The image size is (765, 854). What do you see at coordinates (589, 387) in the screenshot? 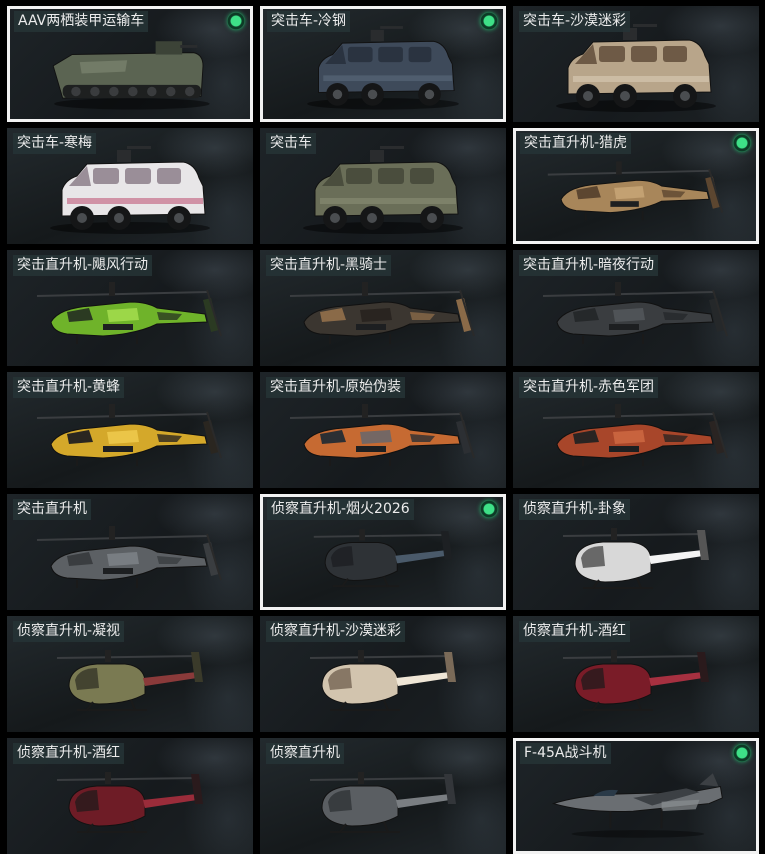
I see `vehicle-name: 突击直升机-赤色军团` at bounding box center [589, 387].